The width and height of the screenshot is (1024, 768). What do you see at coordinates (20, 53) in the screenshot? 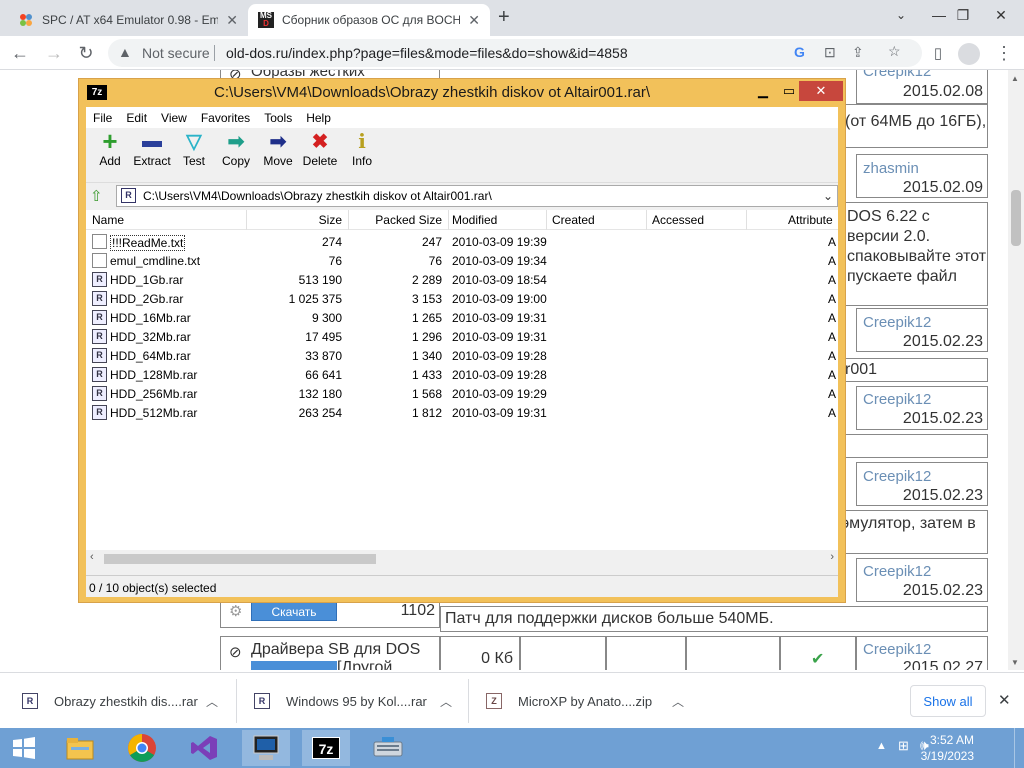
I see `back-icon: ←` at bounding box center [20, 53].